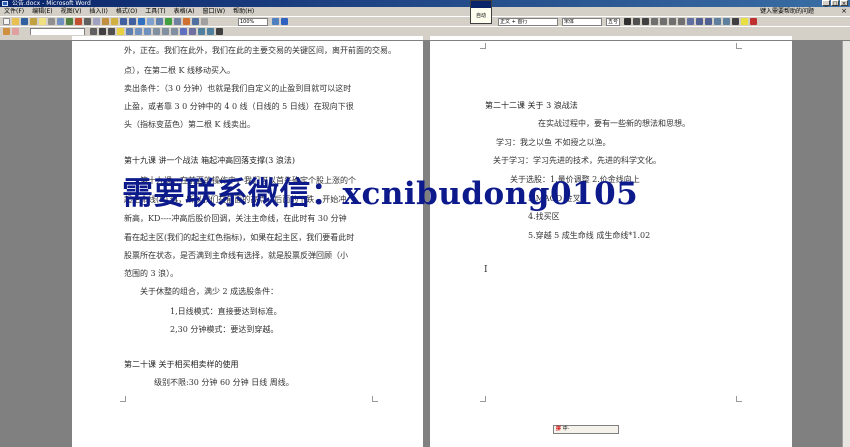 The image size is (850, 447). Describe the element at coordinates (275, 21) in the screenshot. I see `read-mode-icon` at that location.